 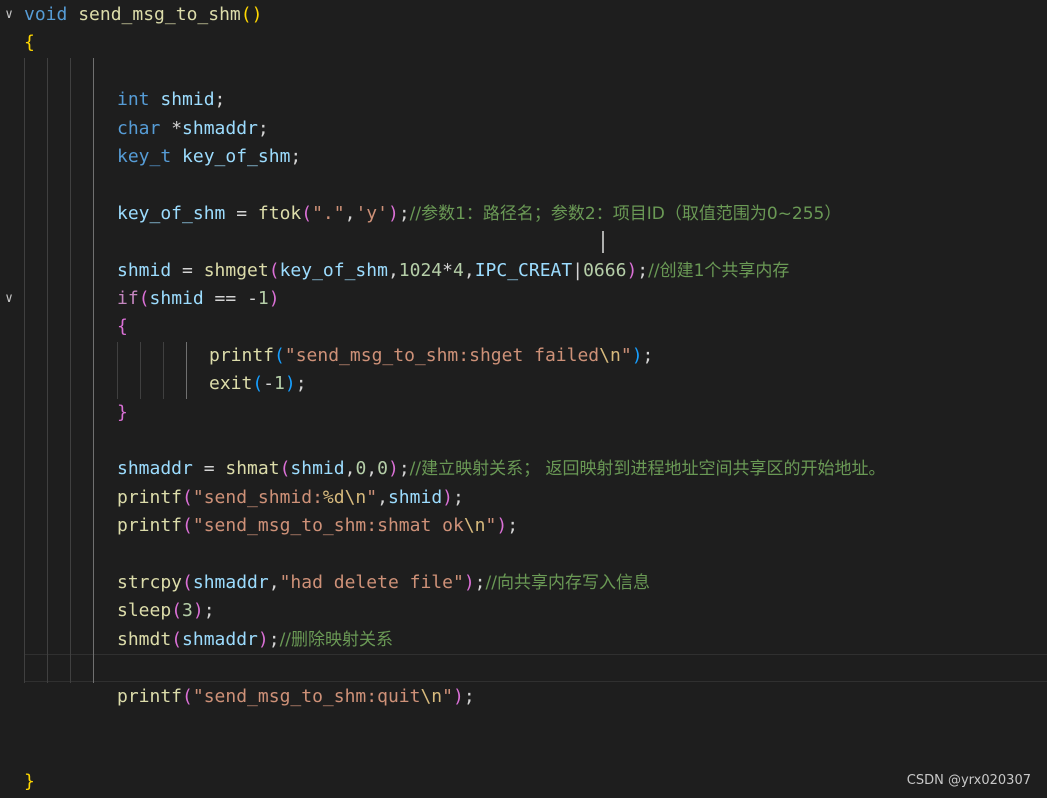 I want to click on code-line: char *shmaddr;, so click(x=523, y=129).